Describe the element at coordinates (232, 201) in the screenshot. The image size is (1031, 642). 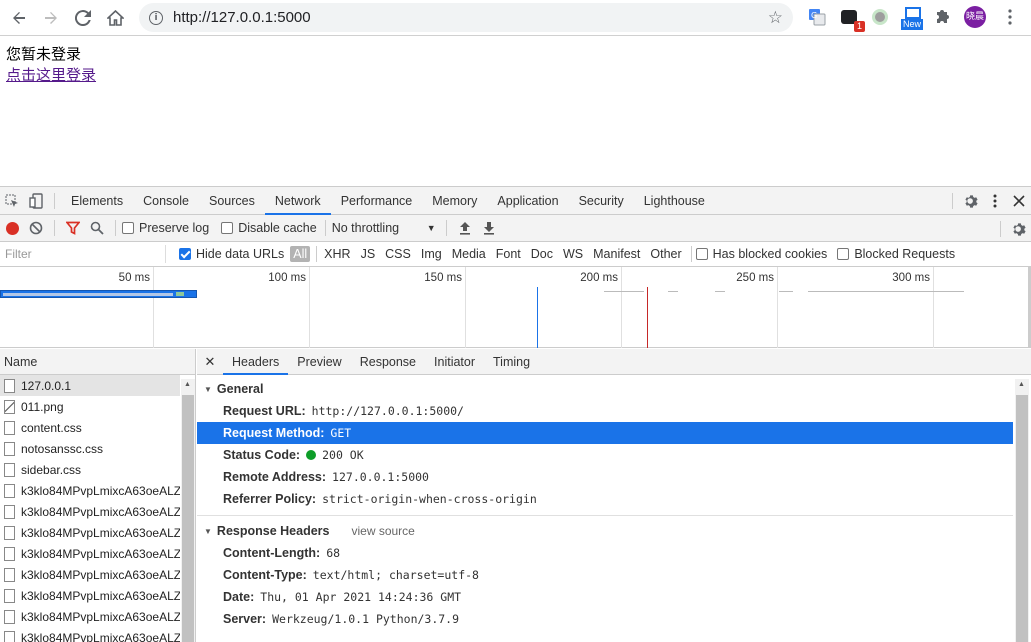
I see `tab-sources: Sources` at that location.